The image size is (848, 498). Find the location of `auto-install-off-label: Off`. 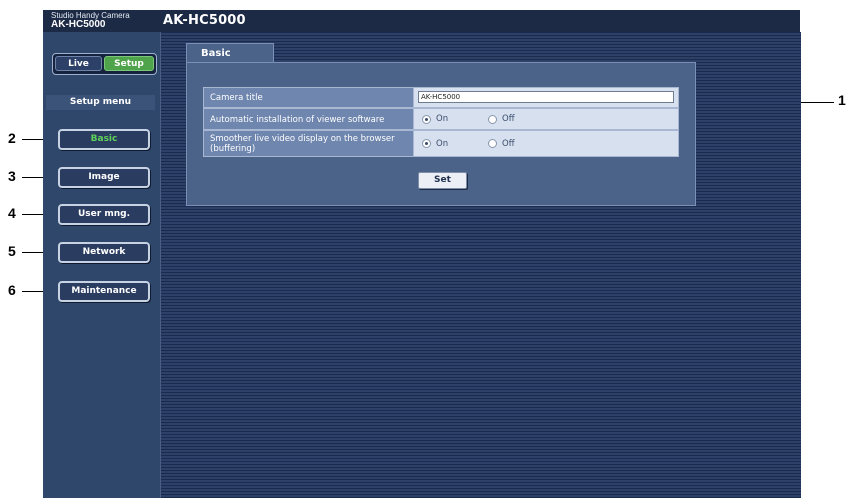

auto-install-off-label: Off is located at coordinates (508, 119).